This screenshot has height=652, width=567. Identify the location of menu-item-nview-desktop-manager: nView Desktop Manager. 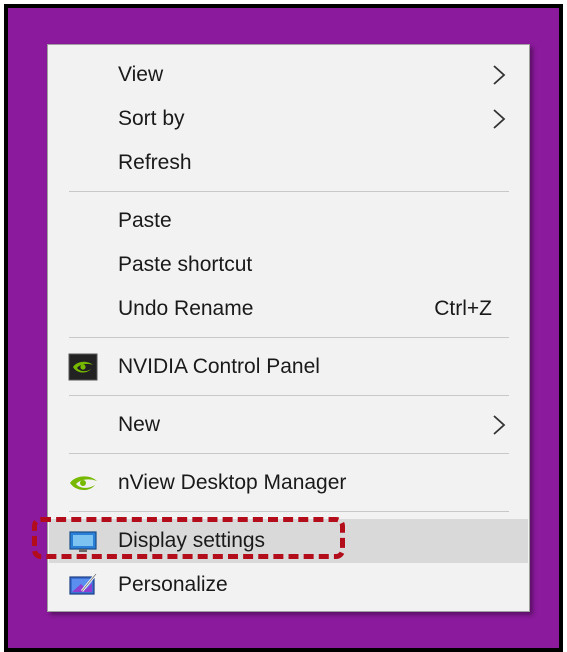
(288, 483).